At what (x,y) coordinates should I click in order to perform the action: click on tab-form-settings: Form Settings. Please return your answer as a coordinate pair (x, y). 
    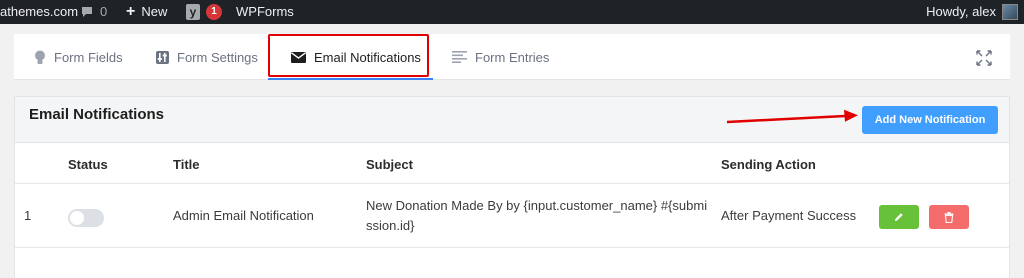
    Looking at the image, I should click on (207, 57).